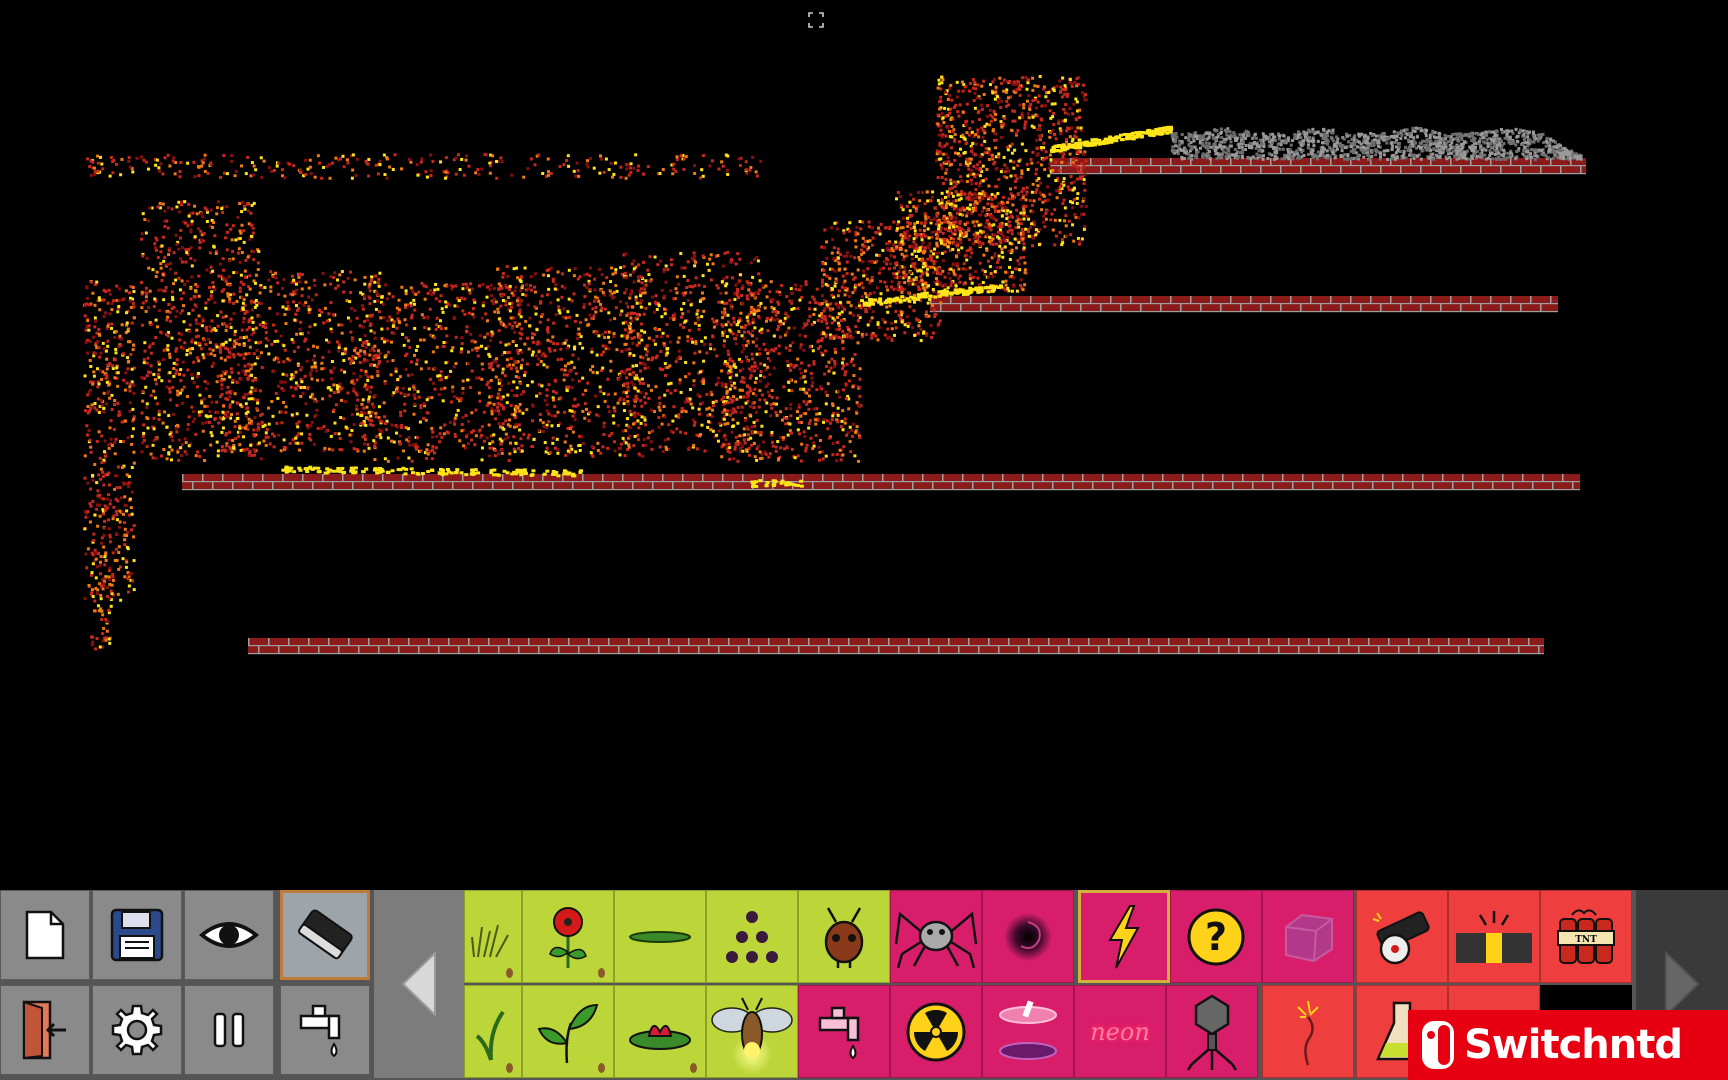 The image size is (1728, 1080). I want to click on mystery-label: ?, so click(1216, 937).